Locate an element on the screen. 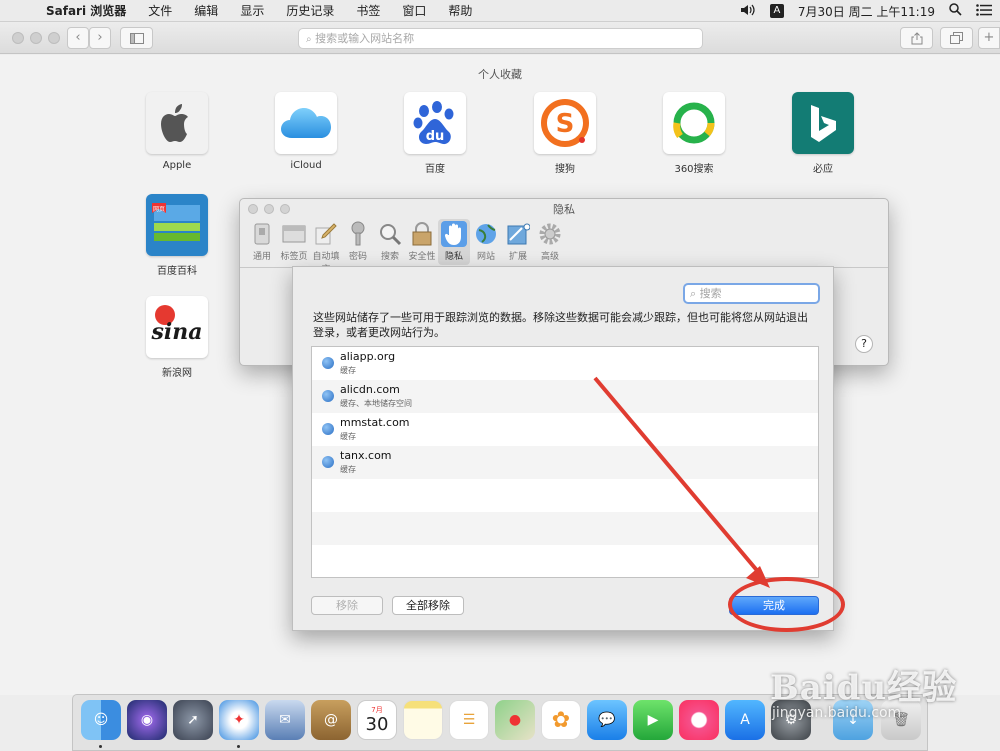 This screenshot has height=751, width=1000. list-item: alicdn.com 缓存、本地储存空间 is located at coordinates (565, 396).